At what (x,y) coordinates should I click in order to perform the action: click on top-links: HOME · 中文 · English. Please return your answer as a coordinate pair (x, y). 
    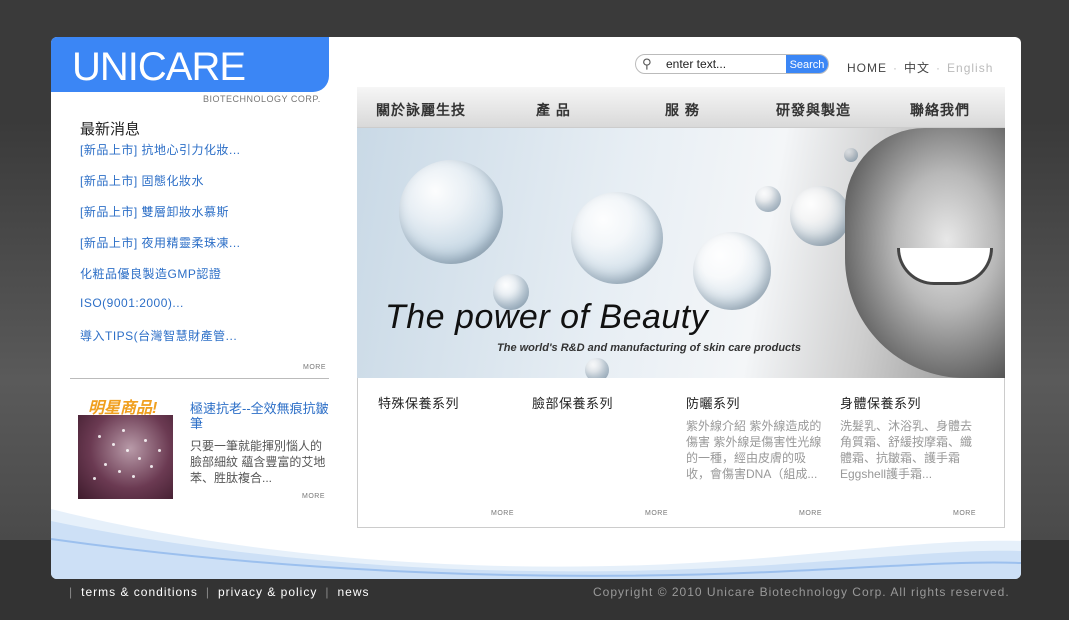
    Looking at the image, I should click on (920, 67).